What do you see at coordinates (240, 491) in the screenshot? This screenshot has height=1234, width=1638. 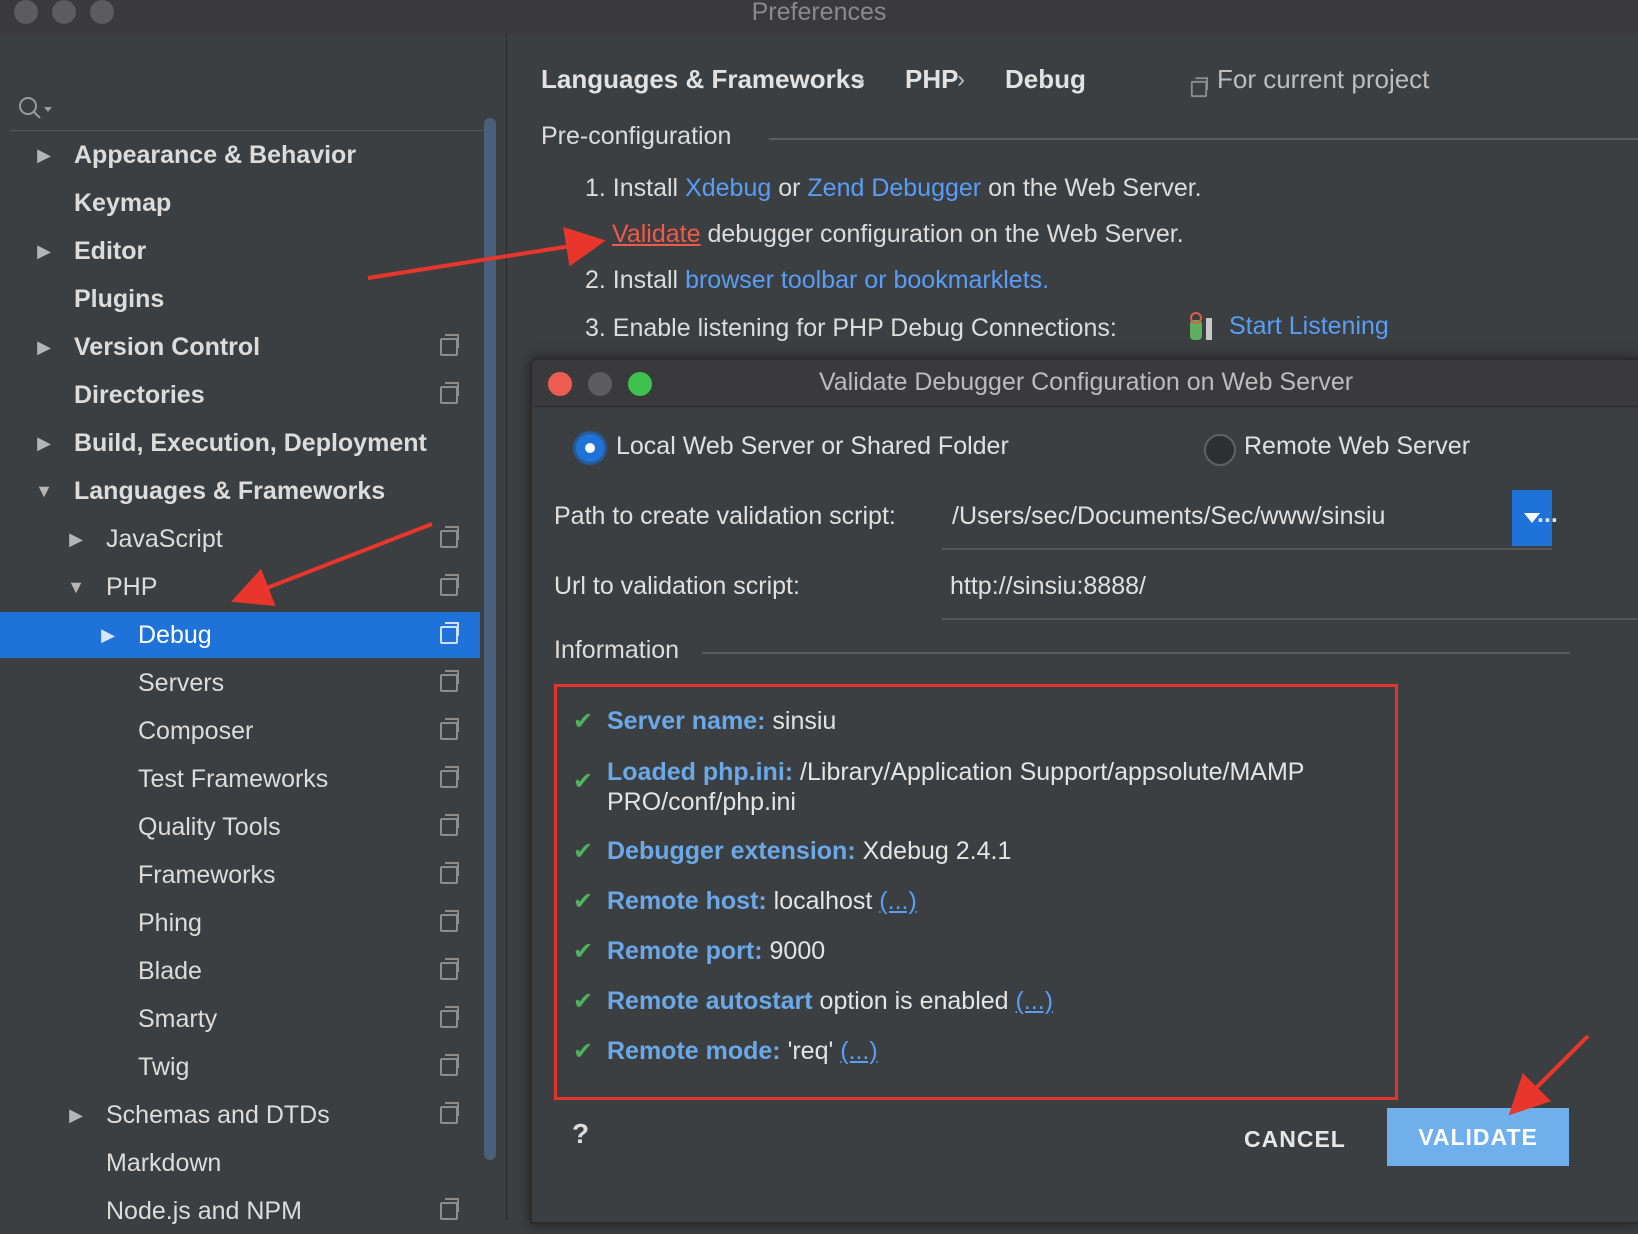 I see `sidebar-item-languages-frameworks: ▼ Languages & Frameworks` at bounding box center [240, 491].